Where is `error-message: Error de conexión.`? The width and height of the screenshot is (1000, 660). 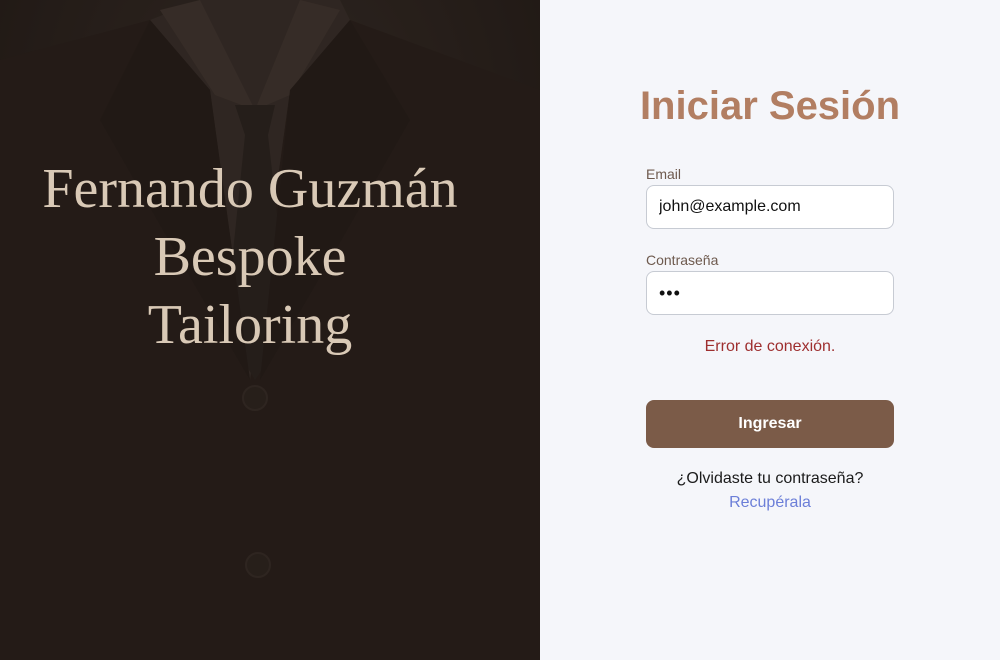
error-message: Error de conexión. is located at coordinates (770, 346).